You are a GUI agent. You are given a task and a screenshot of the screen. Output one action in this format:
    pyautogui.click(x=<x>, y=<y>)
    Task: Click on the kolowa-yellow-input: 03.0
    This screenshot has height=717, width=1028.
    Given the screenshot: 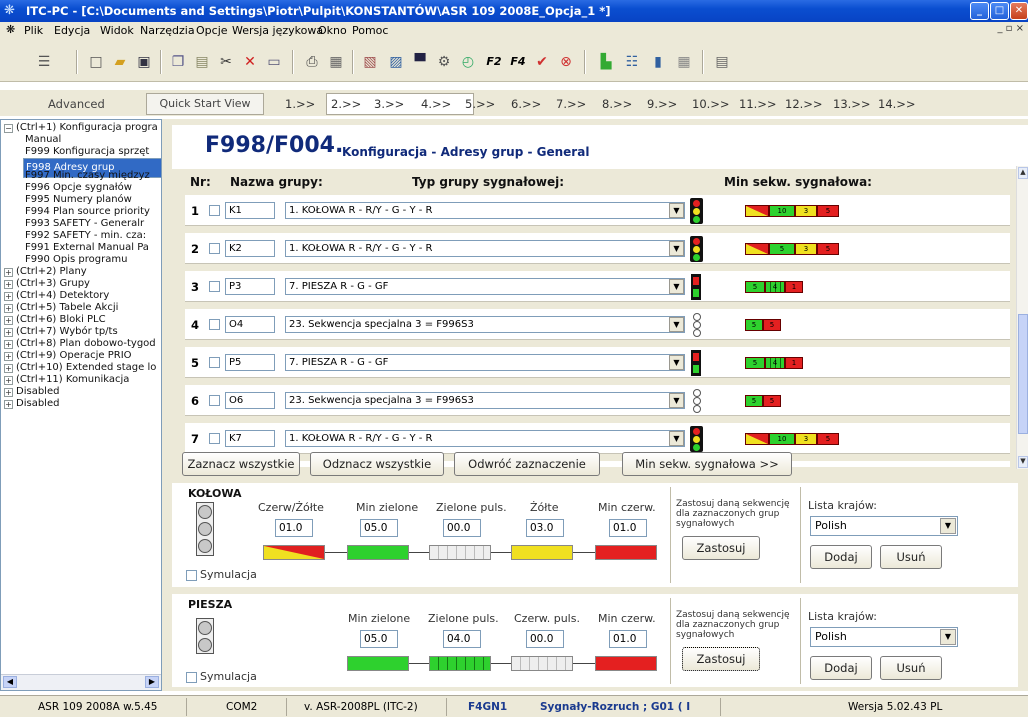 What is the action you would take?
    pyautogui.click(x=545, y=528)
    